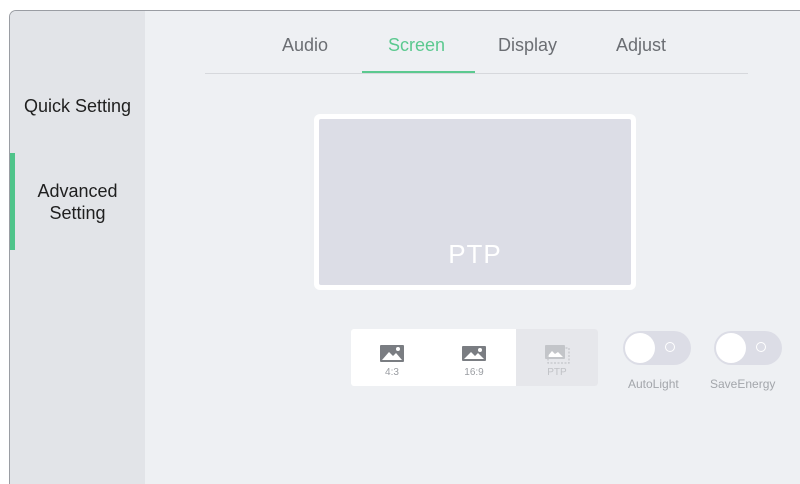 The width and height of the screenshot is (800, 484). What do you see at coordinates (475, 254) in the screenshot?
I see `preview-mode-label: PTP` at bounding box center [475, 254].